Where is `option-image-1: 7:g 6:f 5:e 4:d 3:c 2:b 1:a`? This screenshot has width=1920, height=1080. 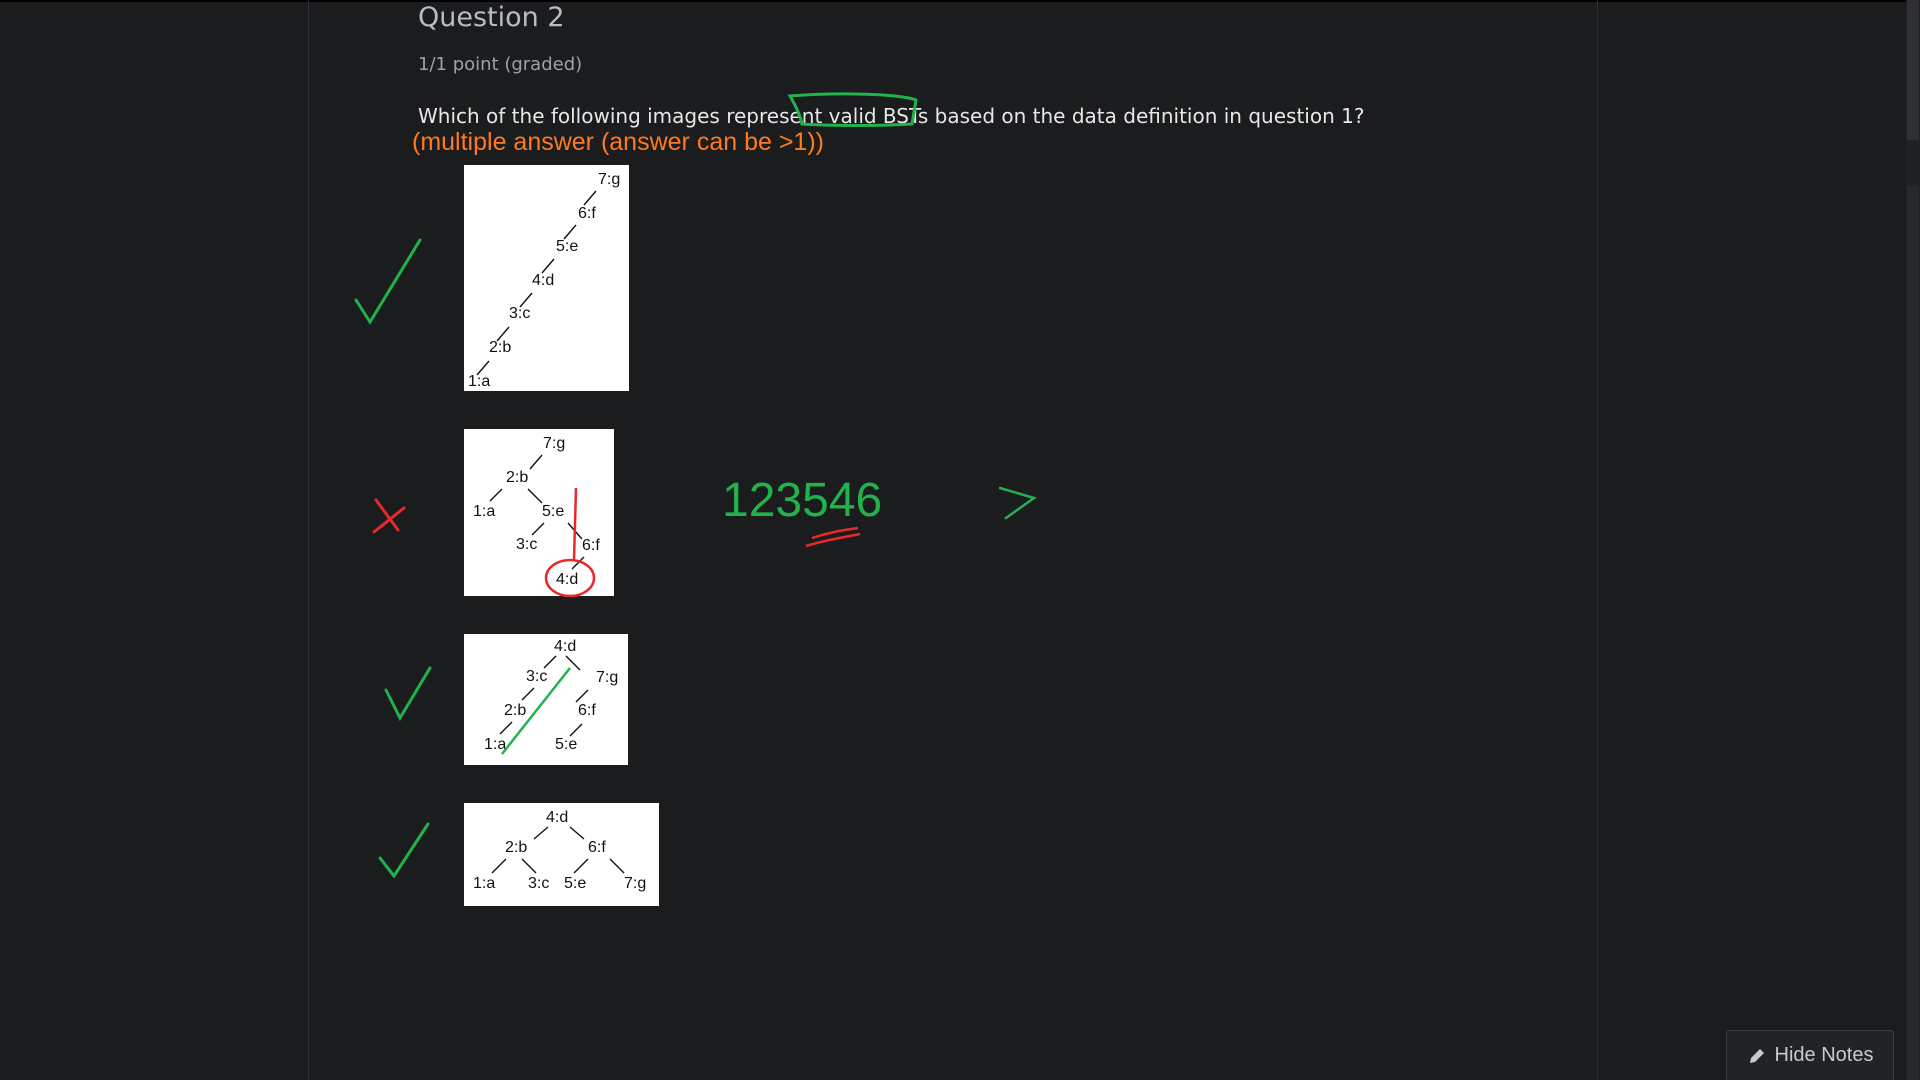
option-image-1: 7:g 6:f 5:e 4:d 3:c 2:b 1:a is located at coordinates (546, 278).